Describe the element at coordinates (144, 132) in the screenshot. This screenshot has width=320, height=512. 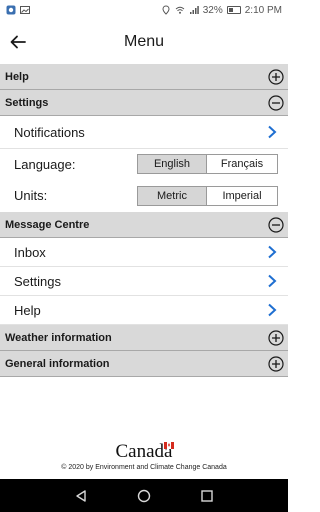
I see `notifications-row: Notifications` at that location.